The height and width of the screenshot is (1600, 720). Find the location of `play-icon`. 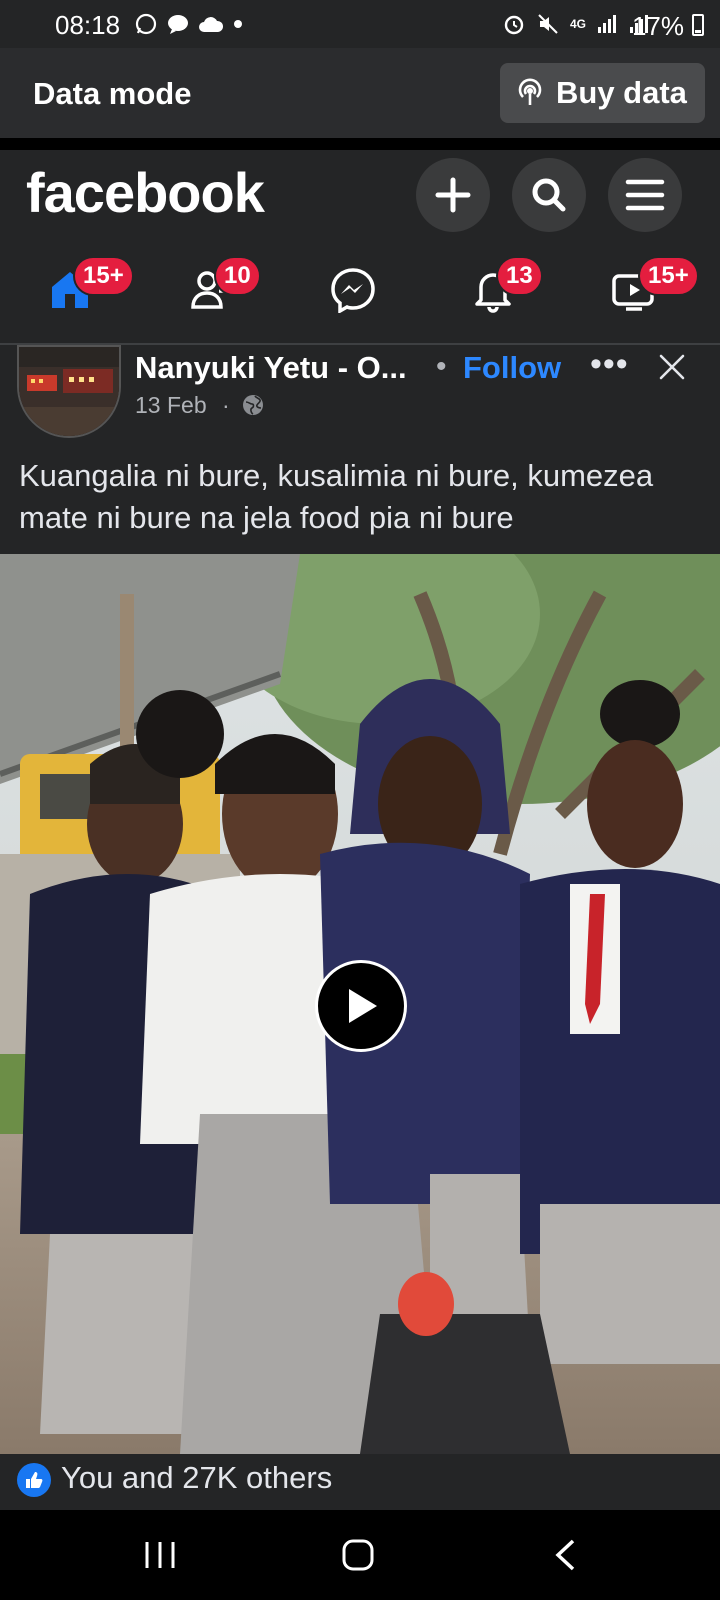

play-icon is located at coordinates (363, 1006).